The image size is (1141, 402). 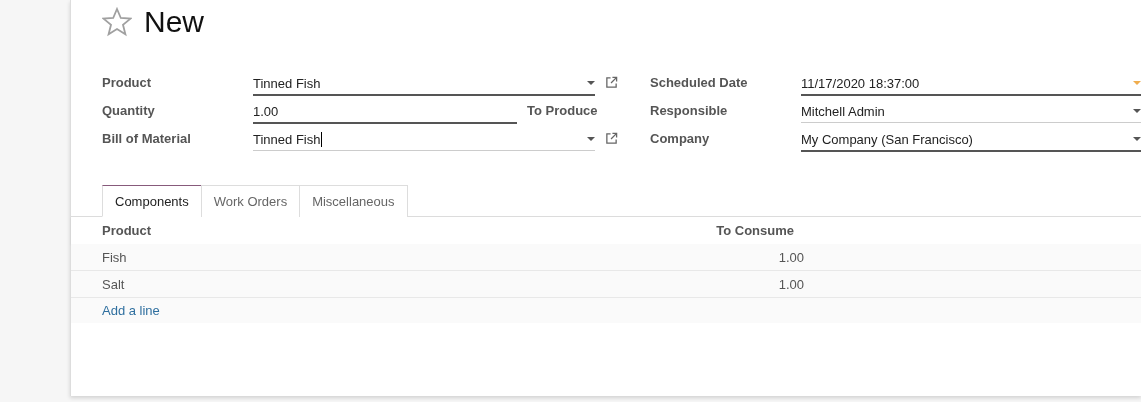 What do you see at coordinates (563, 111) in the screenshot?
I see `unit-label: To Produce` at bounding box center [563, 111].